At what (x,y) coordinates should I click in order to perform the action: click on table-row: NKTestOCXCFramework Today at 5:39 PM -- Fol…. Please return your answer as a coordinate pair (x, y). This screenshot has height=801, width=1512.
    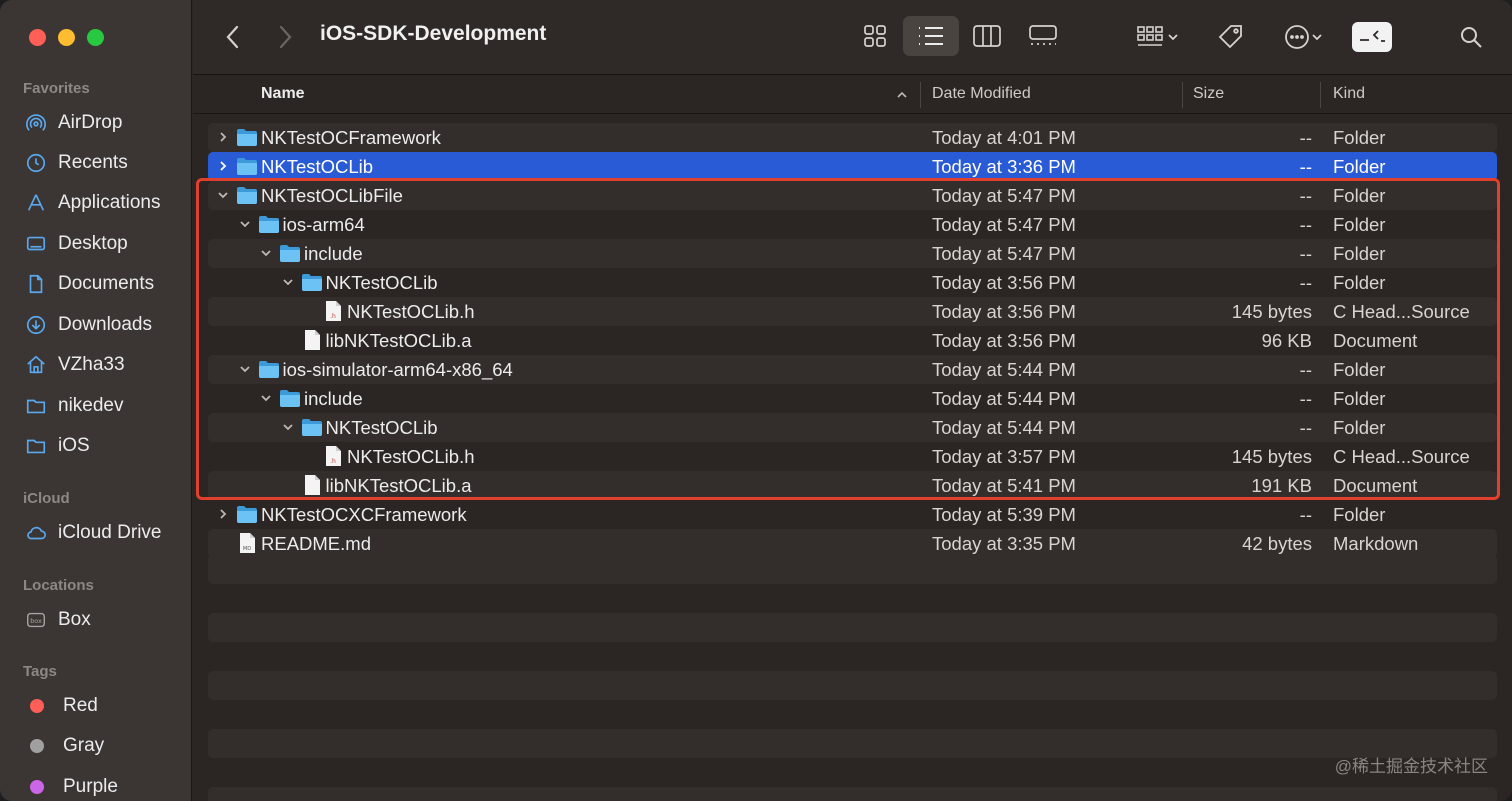
    Looking at the image, I should click on (852, 514).